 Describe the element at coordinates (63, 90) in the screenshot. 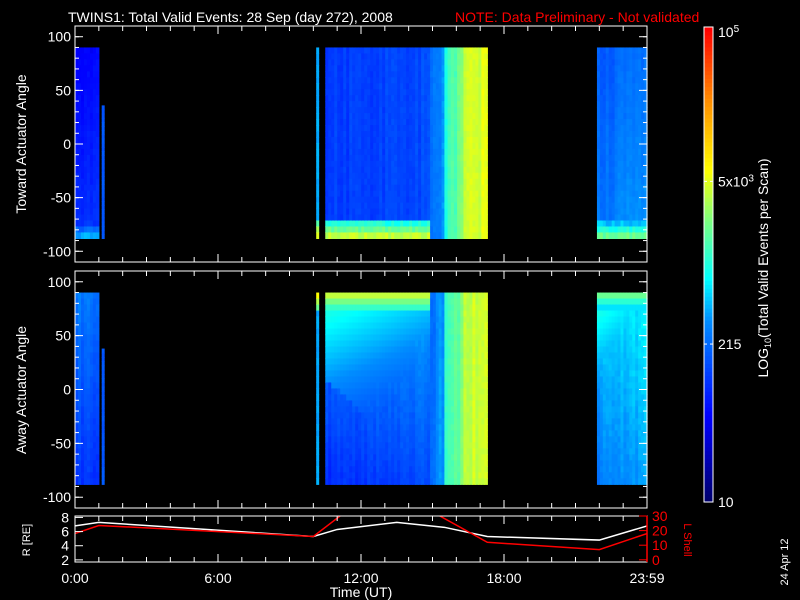

I see `y-tick-label: 50` at that location.